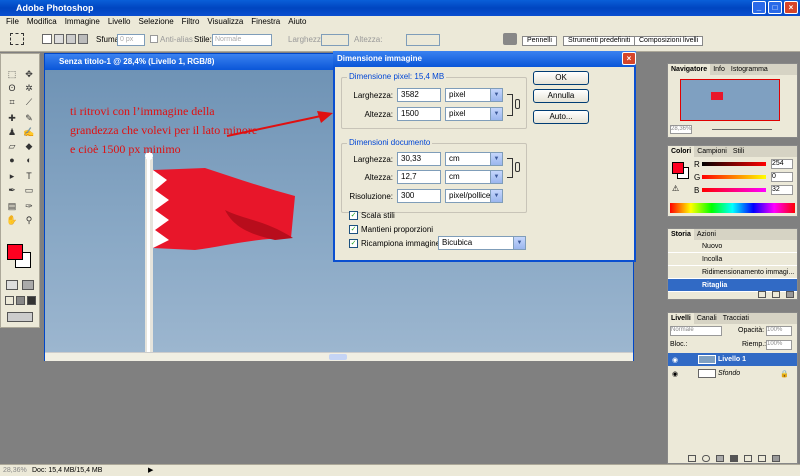  What do you see at coordinates (732, 208) in the screenshot?
I see `color-ramp` at bounding box center [732, 208].